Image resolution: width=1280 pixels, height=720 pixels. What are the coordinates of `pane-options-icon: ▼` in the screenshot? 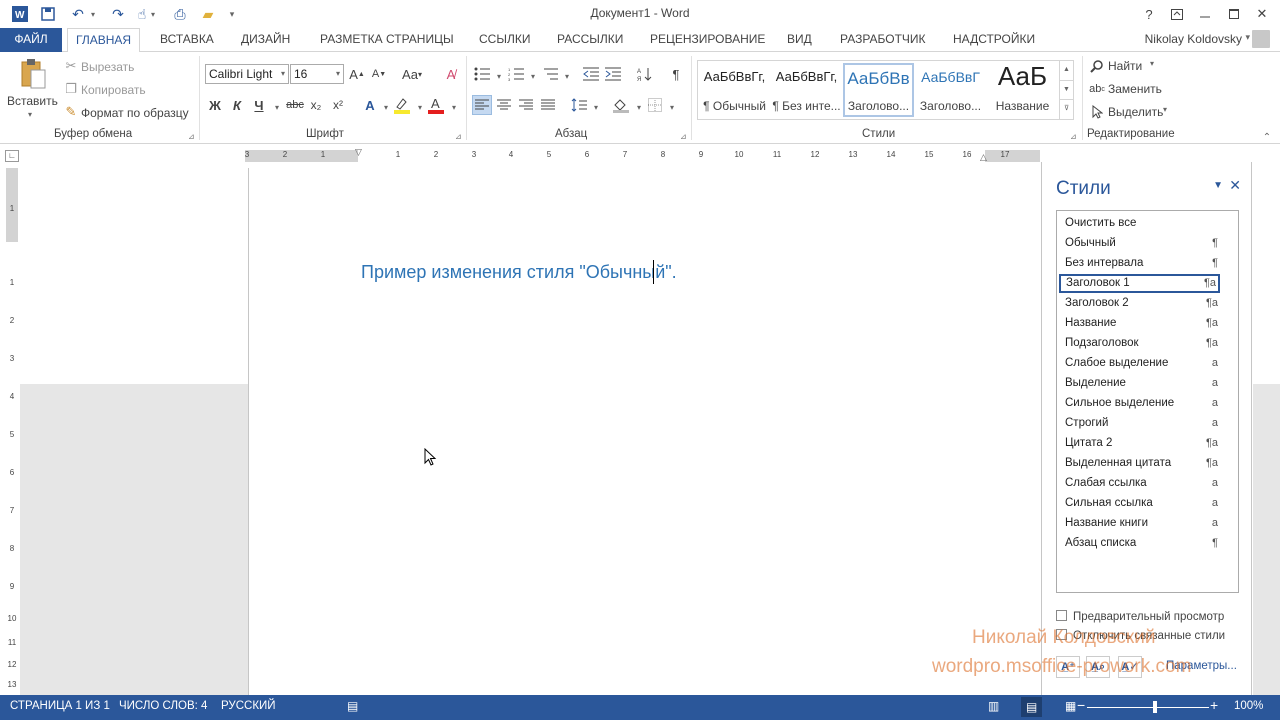 It's located at (1218, 185).